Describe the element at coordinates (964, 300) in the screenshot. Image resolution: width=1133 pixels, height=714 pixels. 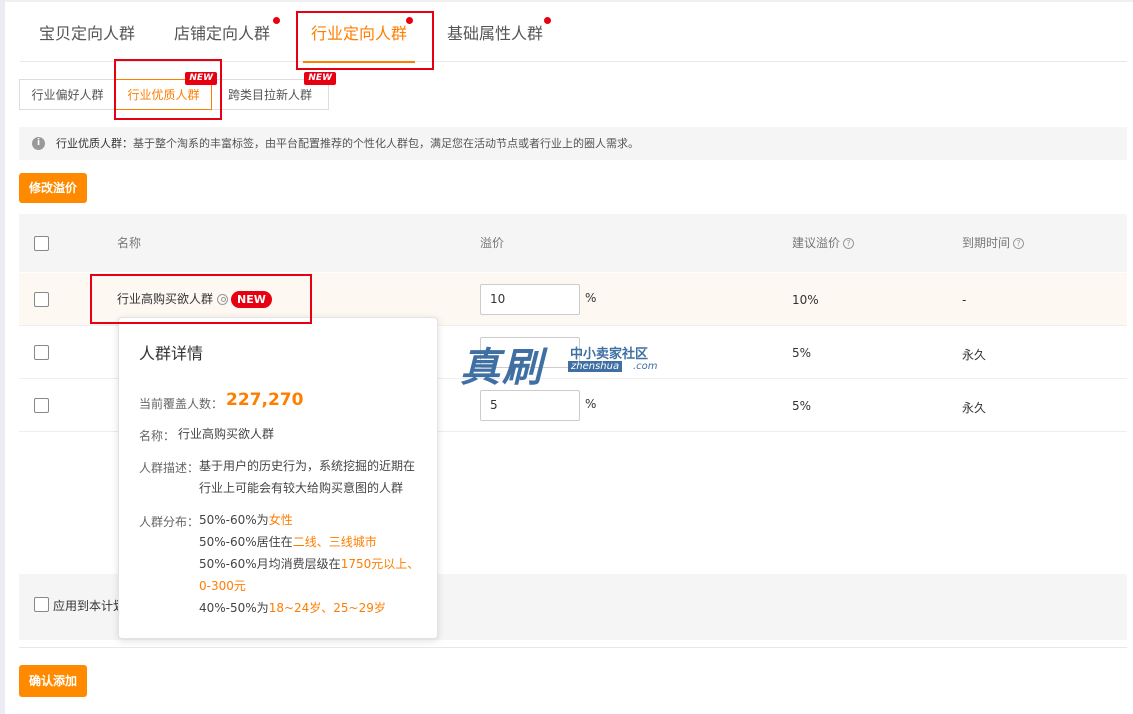
I see `expiry-time: -` at that location.